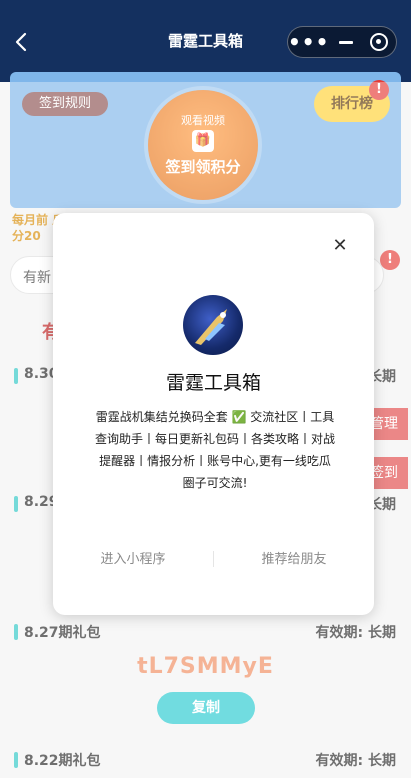 This screenshot has height=778, width=411. Describe the element at coordinates (340, 246) in the screenshot. I see `close-icon: ✕` at that location.